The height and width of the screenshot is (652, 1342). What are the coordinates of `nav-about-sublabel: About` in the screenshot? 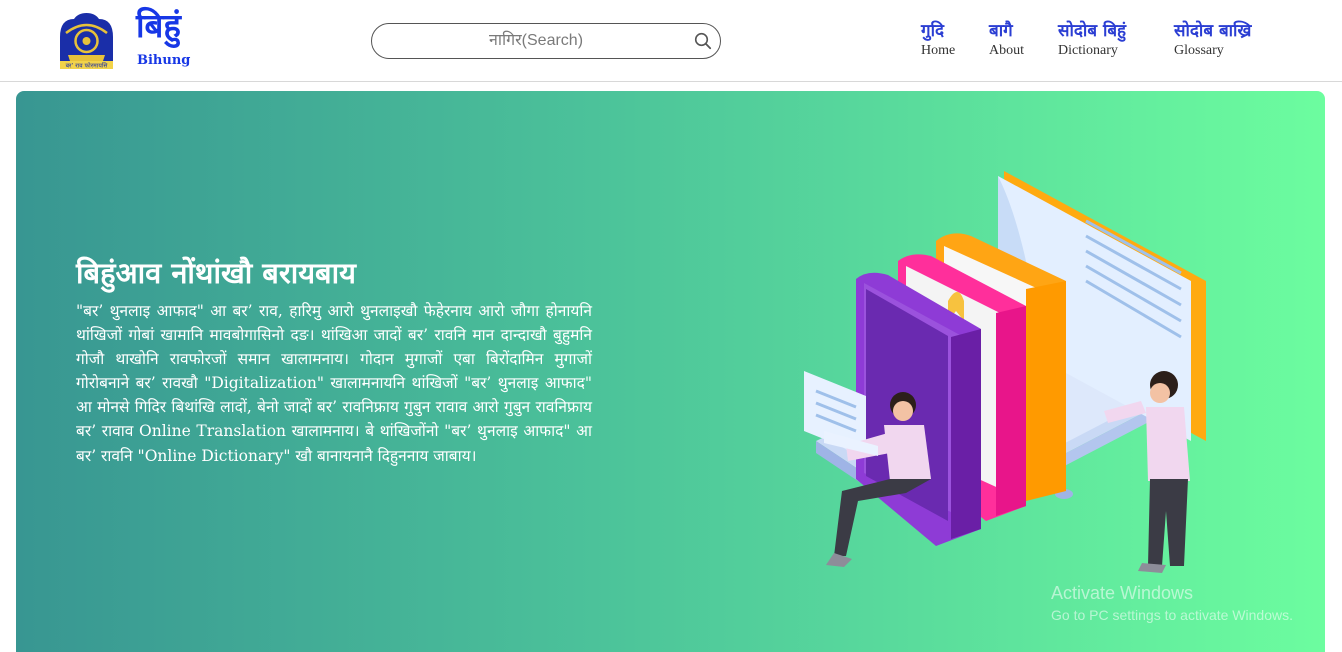 It's located at (1006, 51).